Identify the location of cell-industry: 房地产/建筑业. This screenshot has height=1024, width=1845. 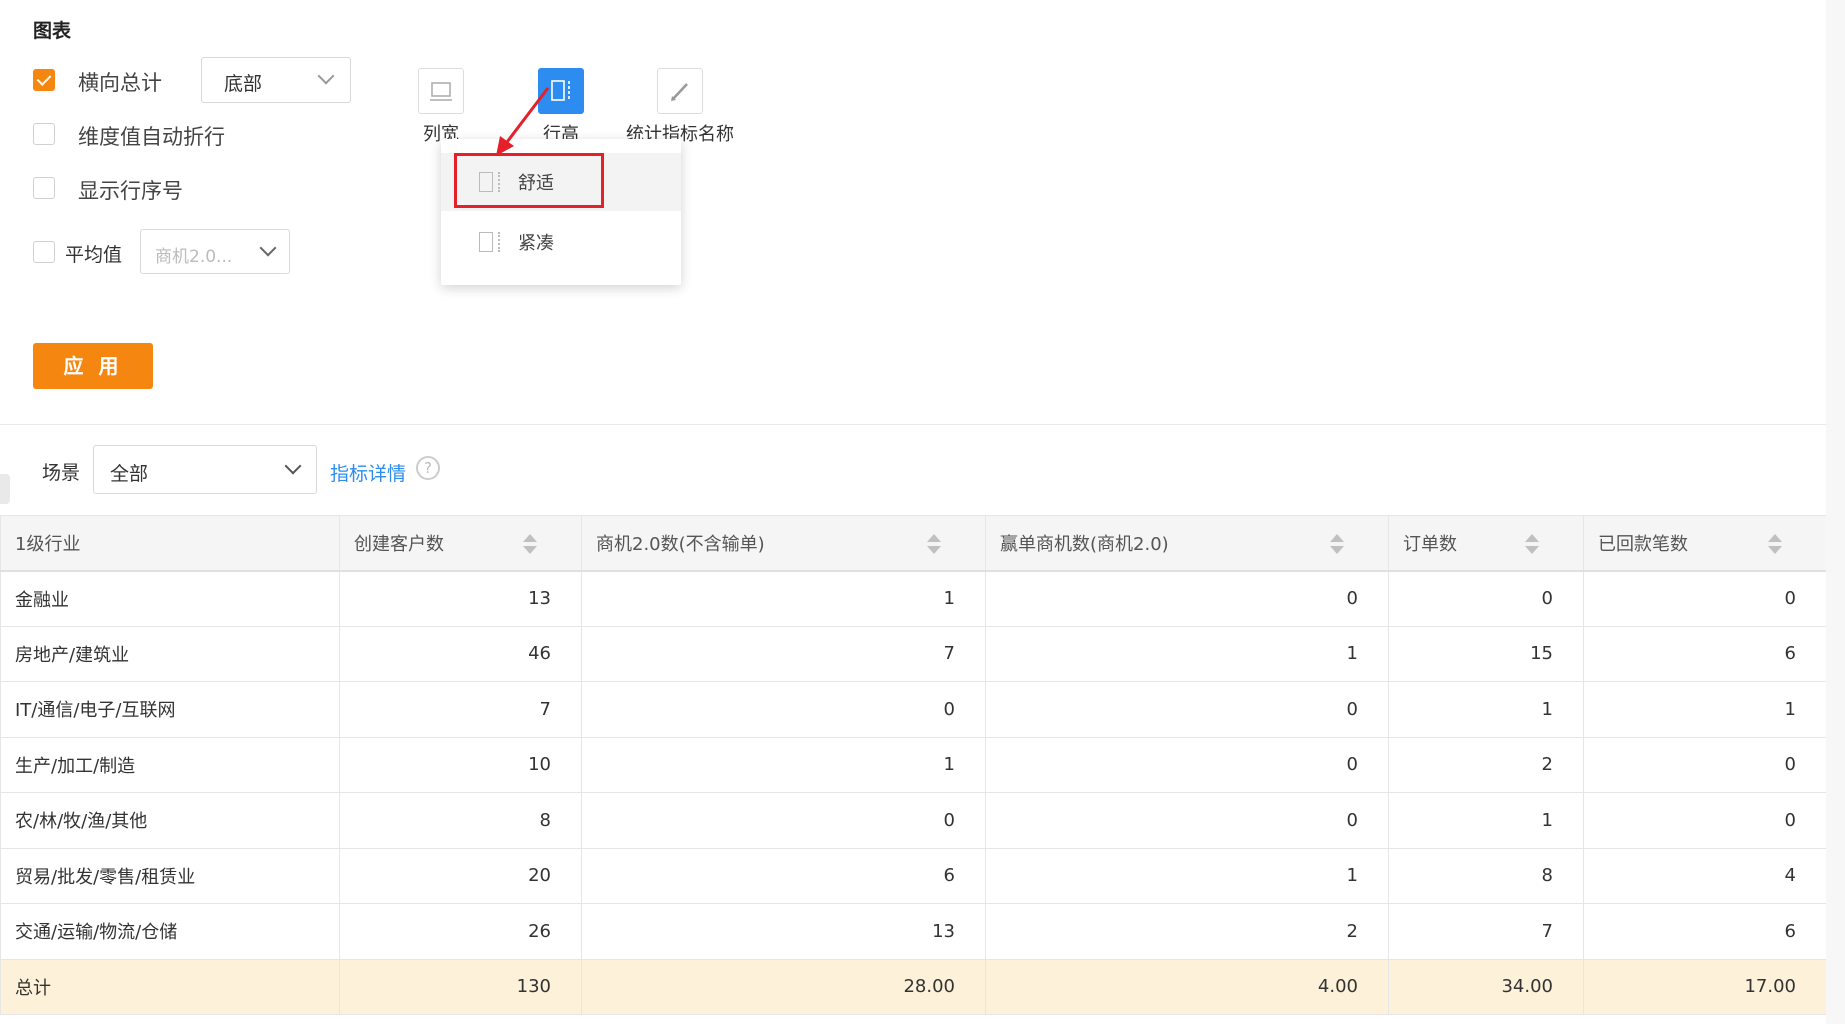
(170, 653).